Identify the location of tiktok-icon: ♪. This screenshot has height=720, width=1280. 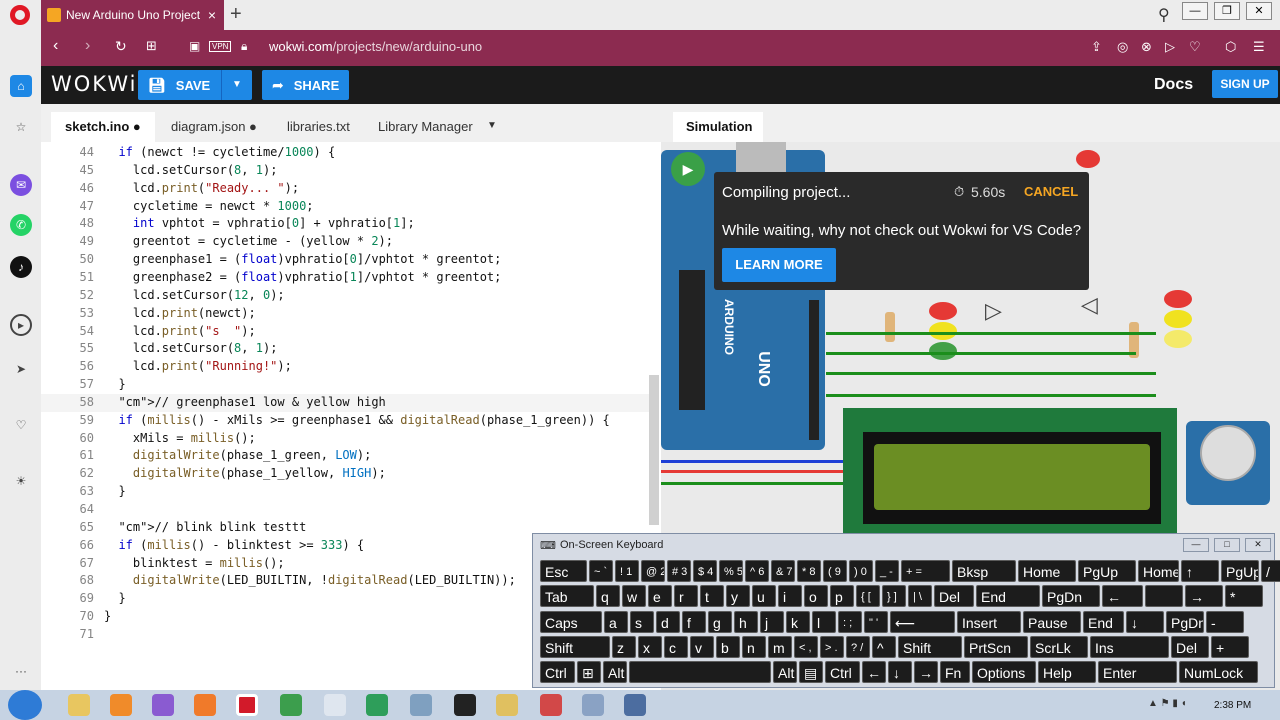
(21, 267).